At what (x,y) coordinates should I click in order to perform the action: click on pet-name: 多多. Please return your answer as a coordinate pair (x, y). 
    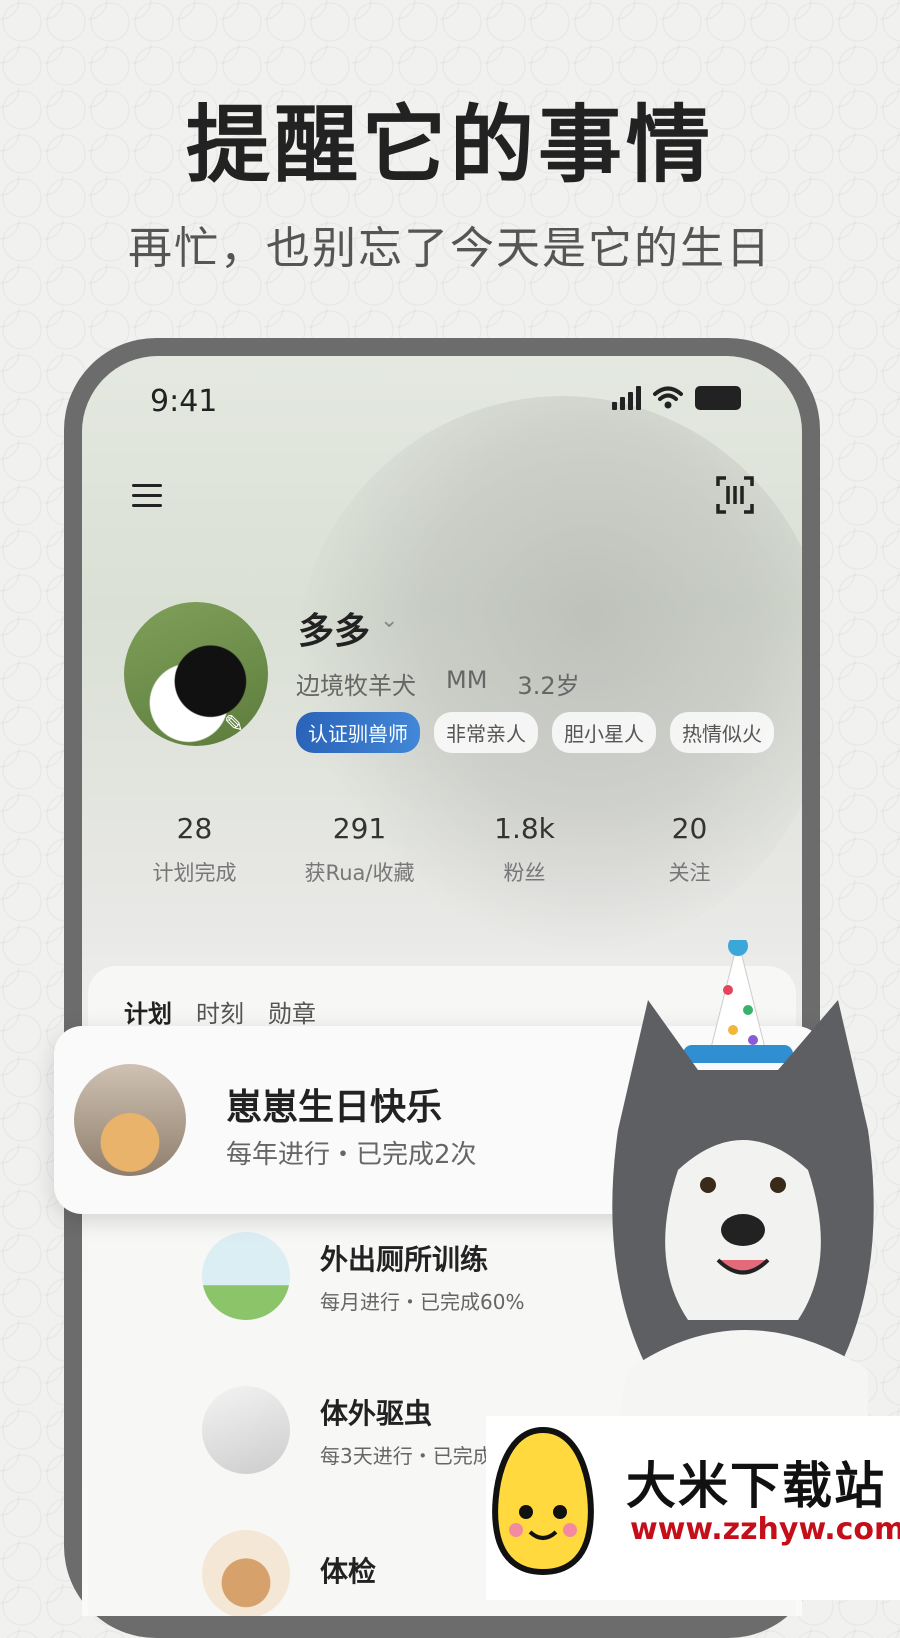
    Looking at the image, I should click on (334, 628).